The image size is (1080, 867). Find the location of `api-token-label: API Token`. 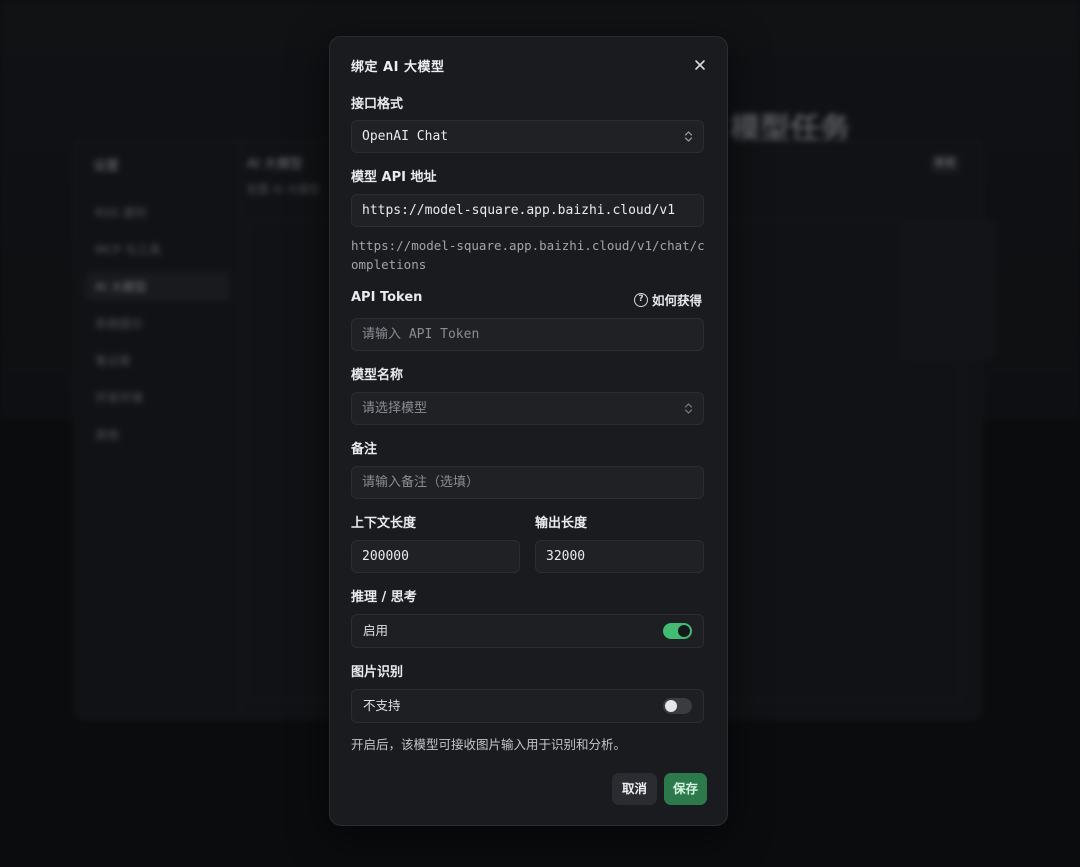

api-token-label: API Token is located at coordinates (387, 297).